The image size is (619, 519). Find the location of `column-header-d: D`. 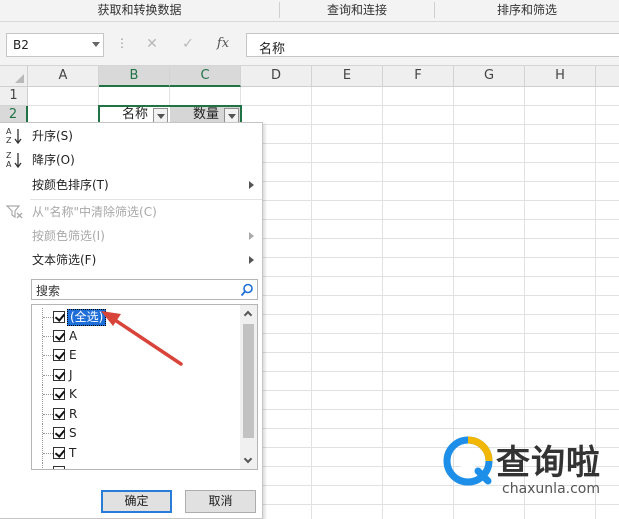

column-header-d: D is located at coordinates (276, 76).